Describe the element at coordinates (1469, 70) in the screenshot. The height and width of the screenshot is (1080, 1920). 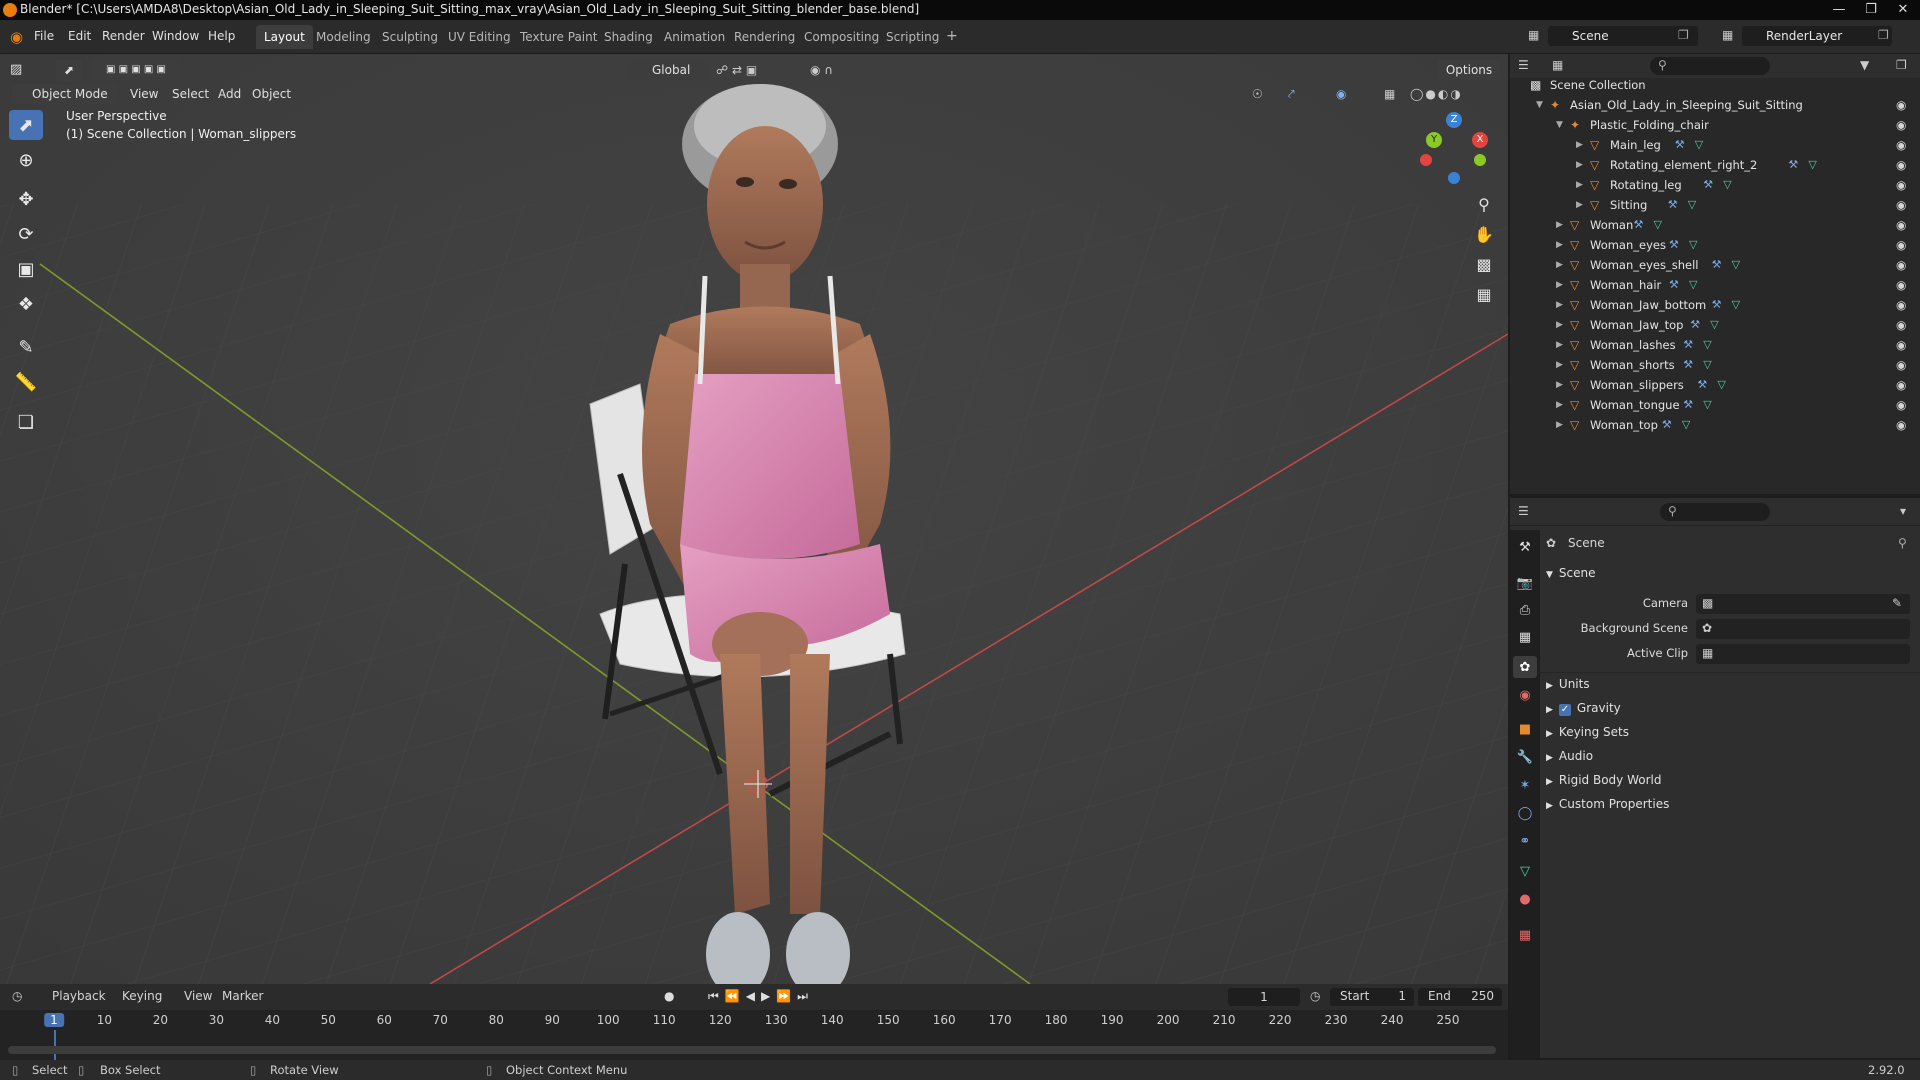
I see `options-dropdown: Options` at that location.